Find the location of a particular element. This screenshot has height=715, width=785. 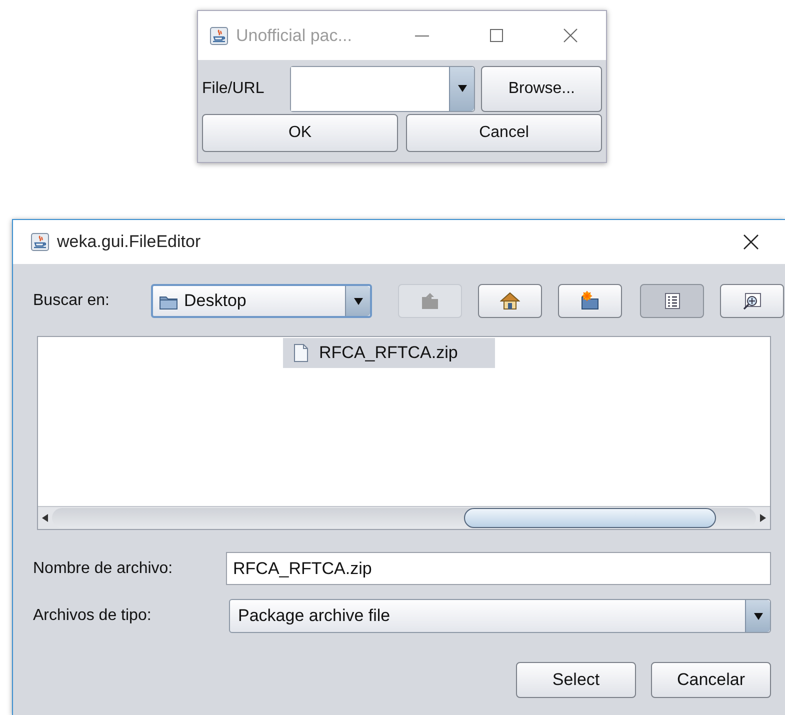

file-item: RFCA_RFTCA.zip is located at coordinates (389, 353).